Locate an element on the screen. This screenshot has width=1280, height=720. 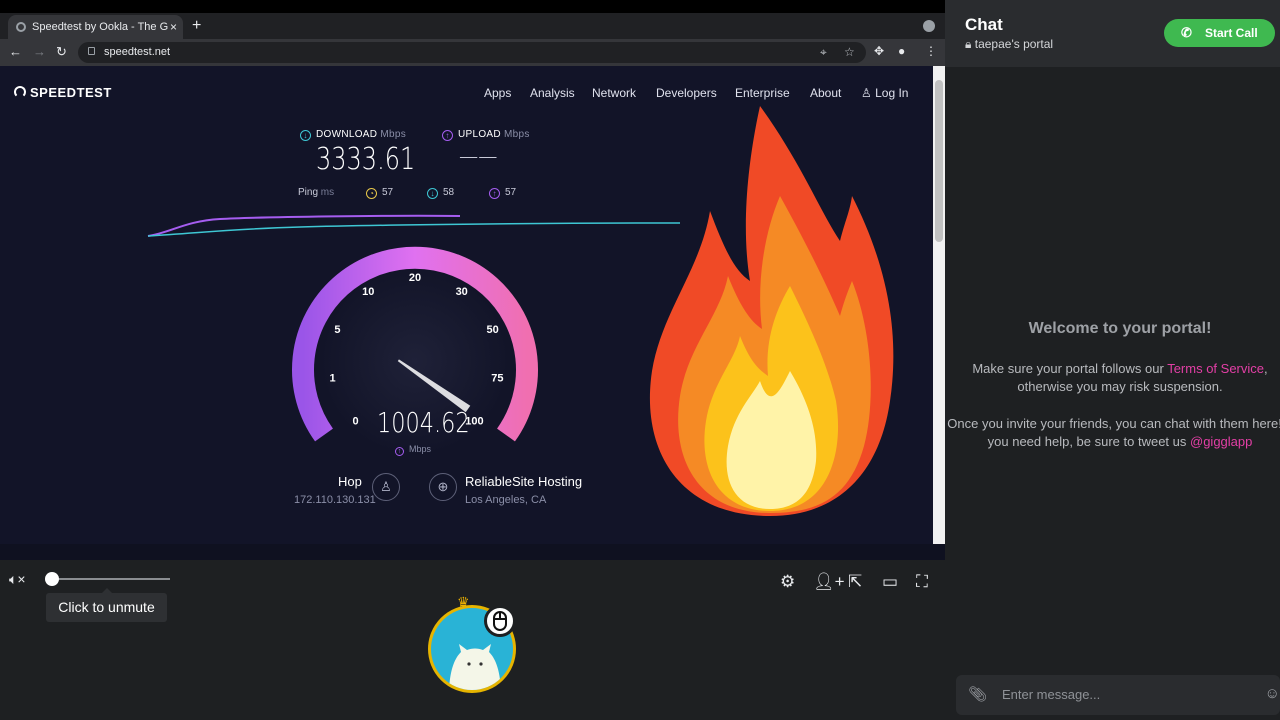
tab-title: Speedtest by Ookla - The G is located at coordinates (100, 27).